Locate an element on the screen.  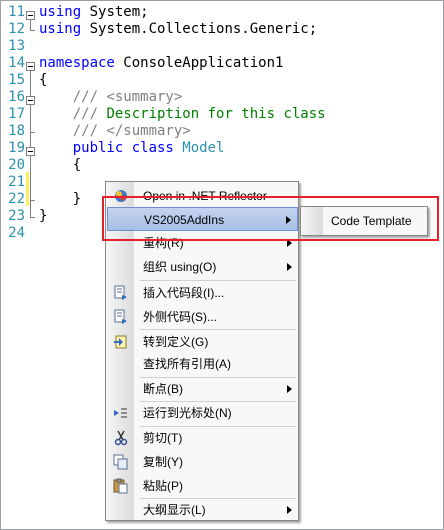
line-number: 19 is located at coordinates (16, 148).